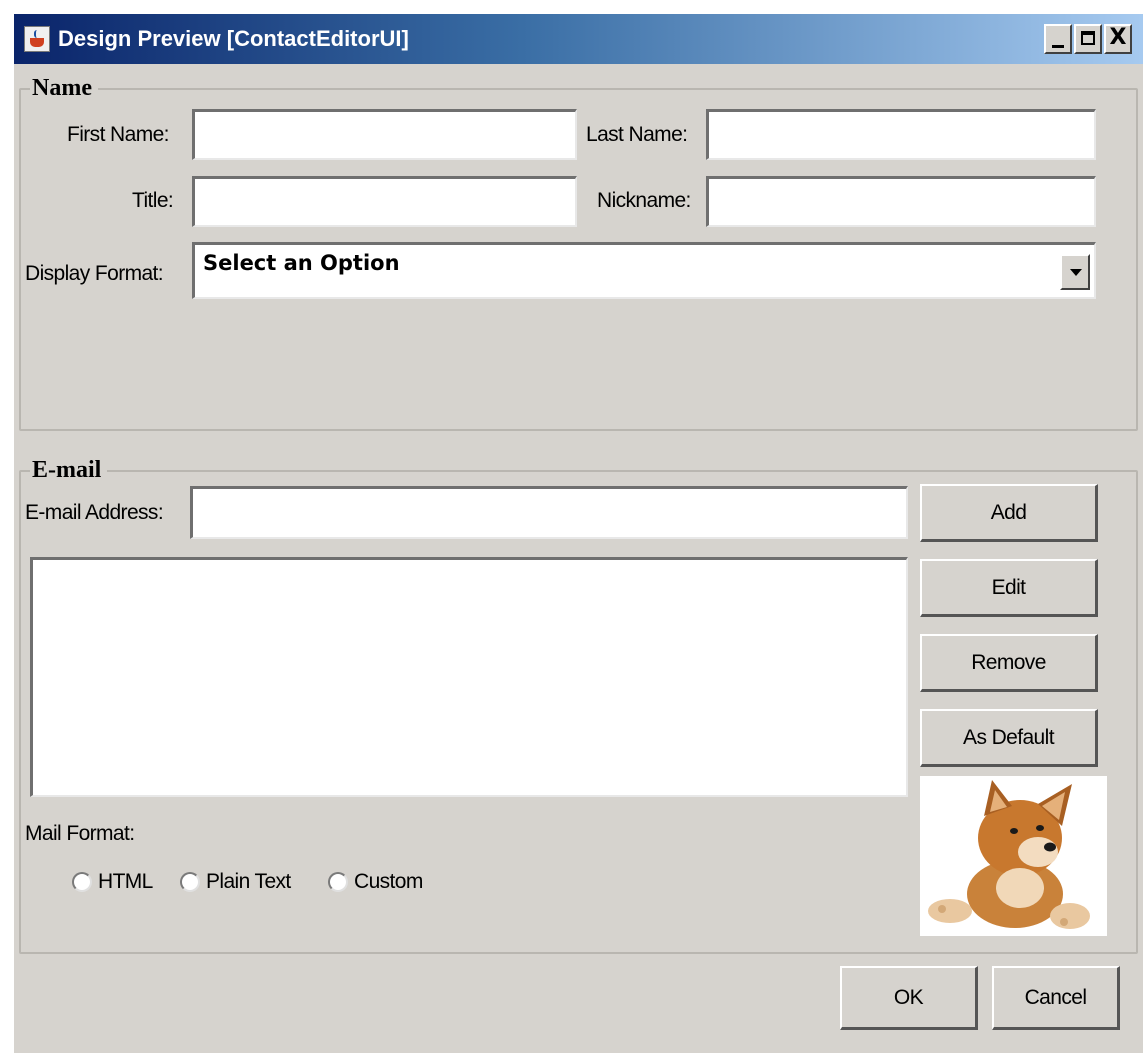 The width and height of the screenshot is (1143, 1053). I want to click on radio-custom-label: Custom, so click(388, 881).